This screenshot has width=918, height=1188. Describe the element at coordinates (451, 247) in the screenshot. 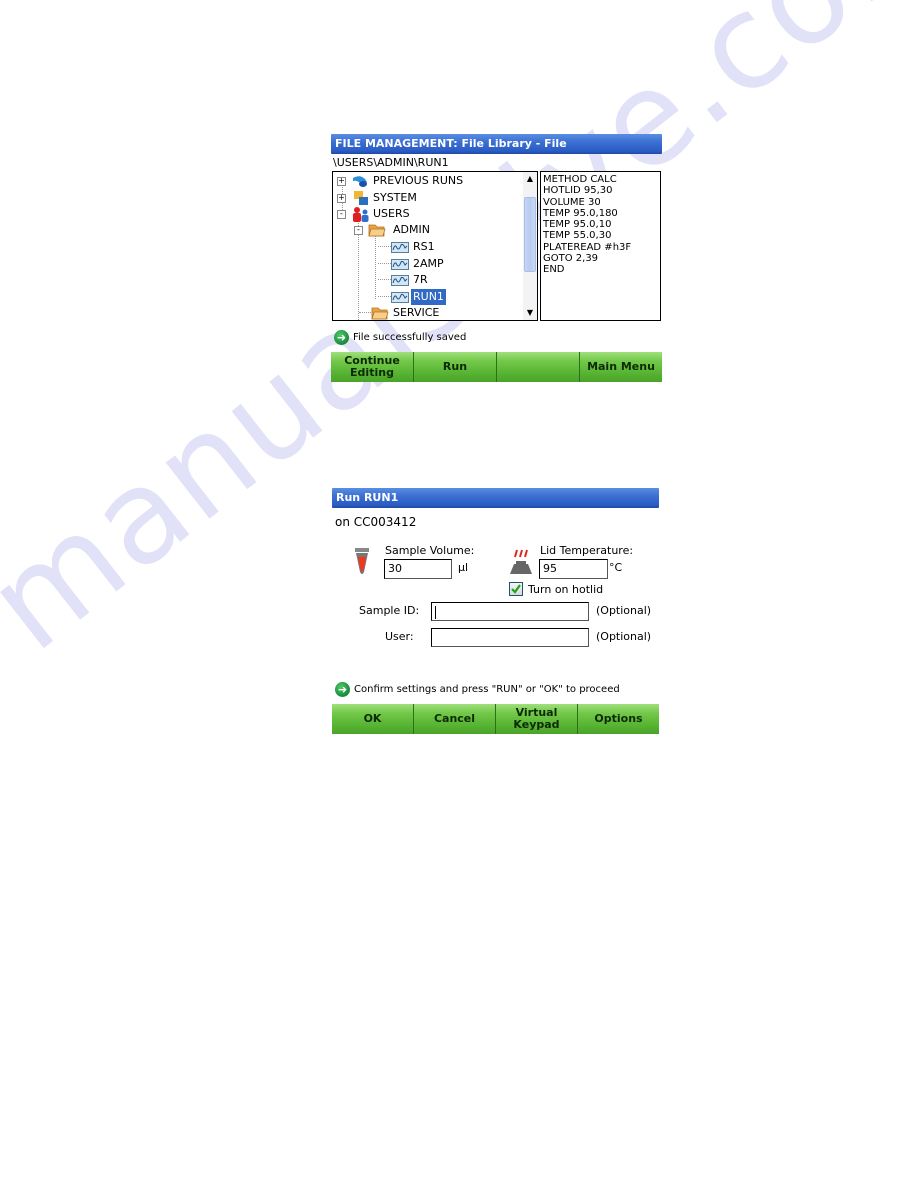

I see `tree-item-rs1: RS1` at that location.